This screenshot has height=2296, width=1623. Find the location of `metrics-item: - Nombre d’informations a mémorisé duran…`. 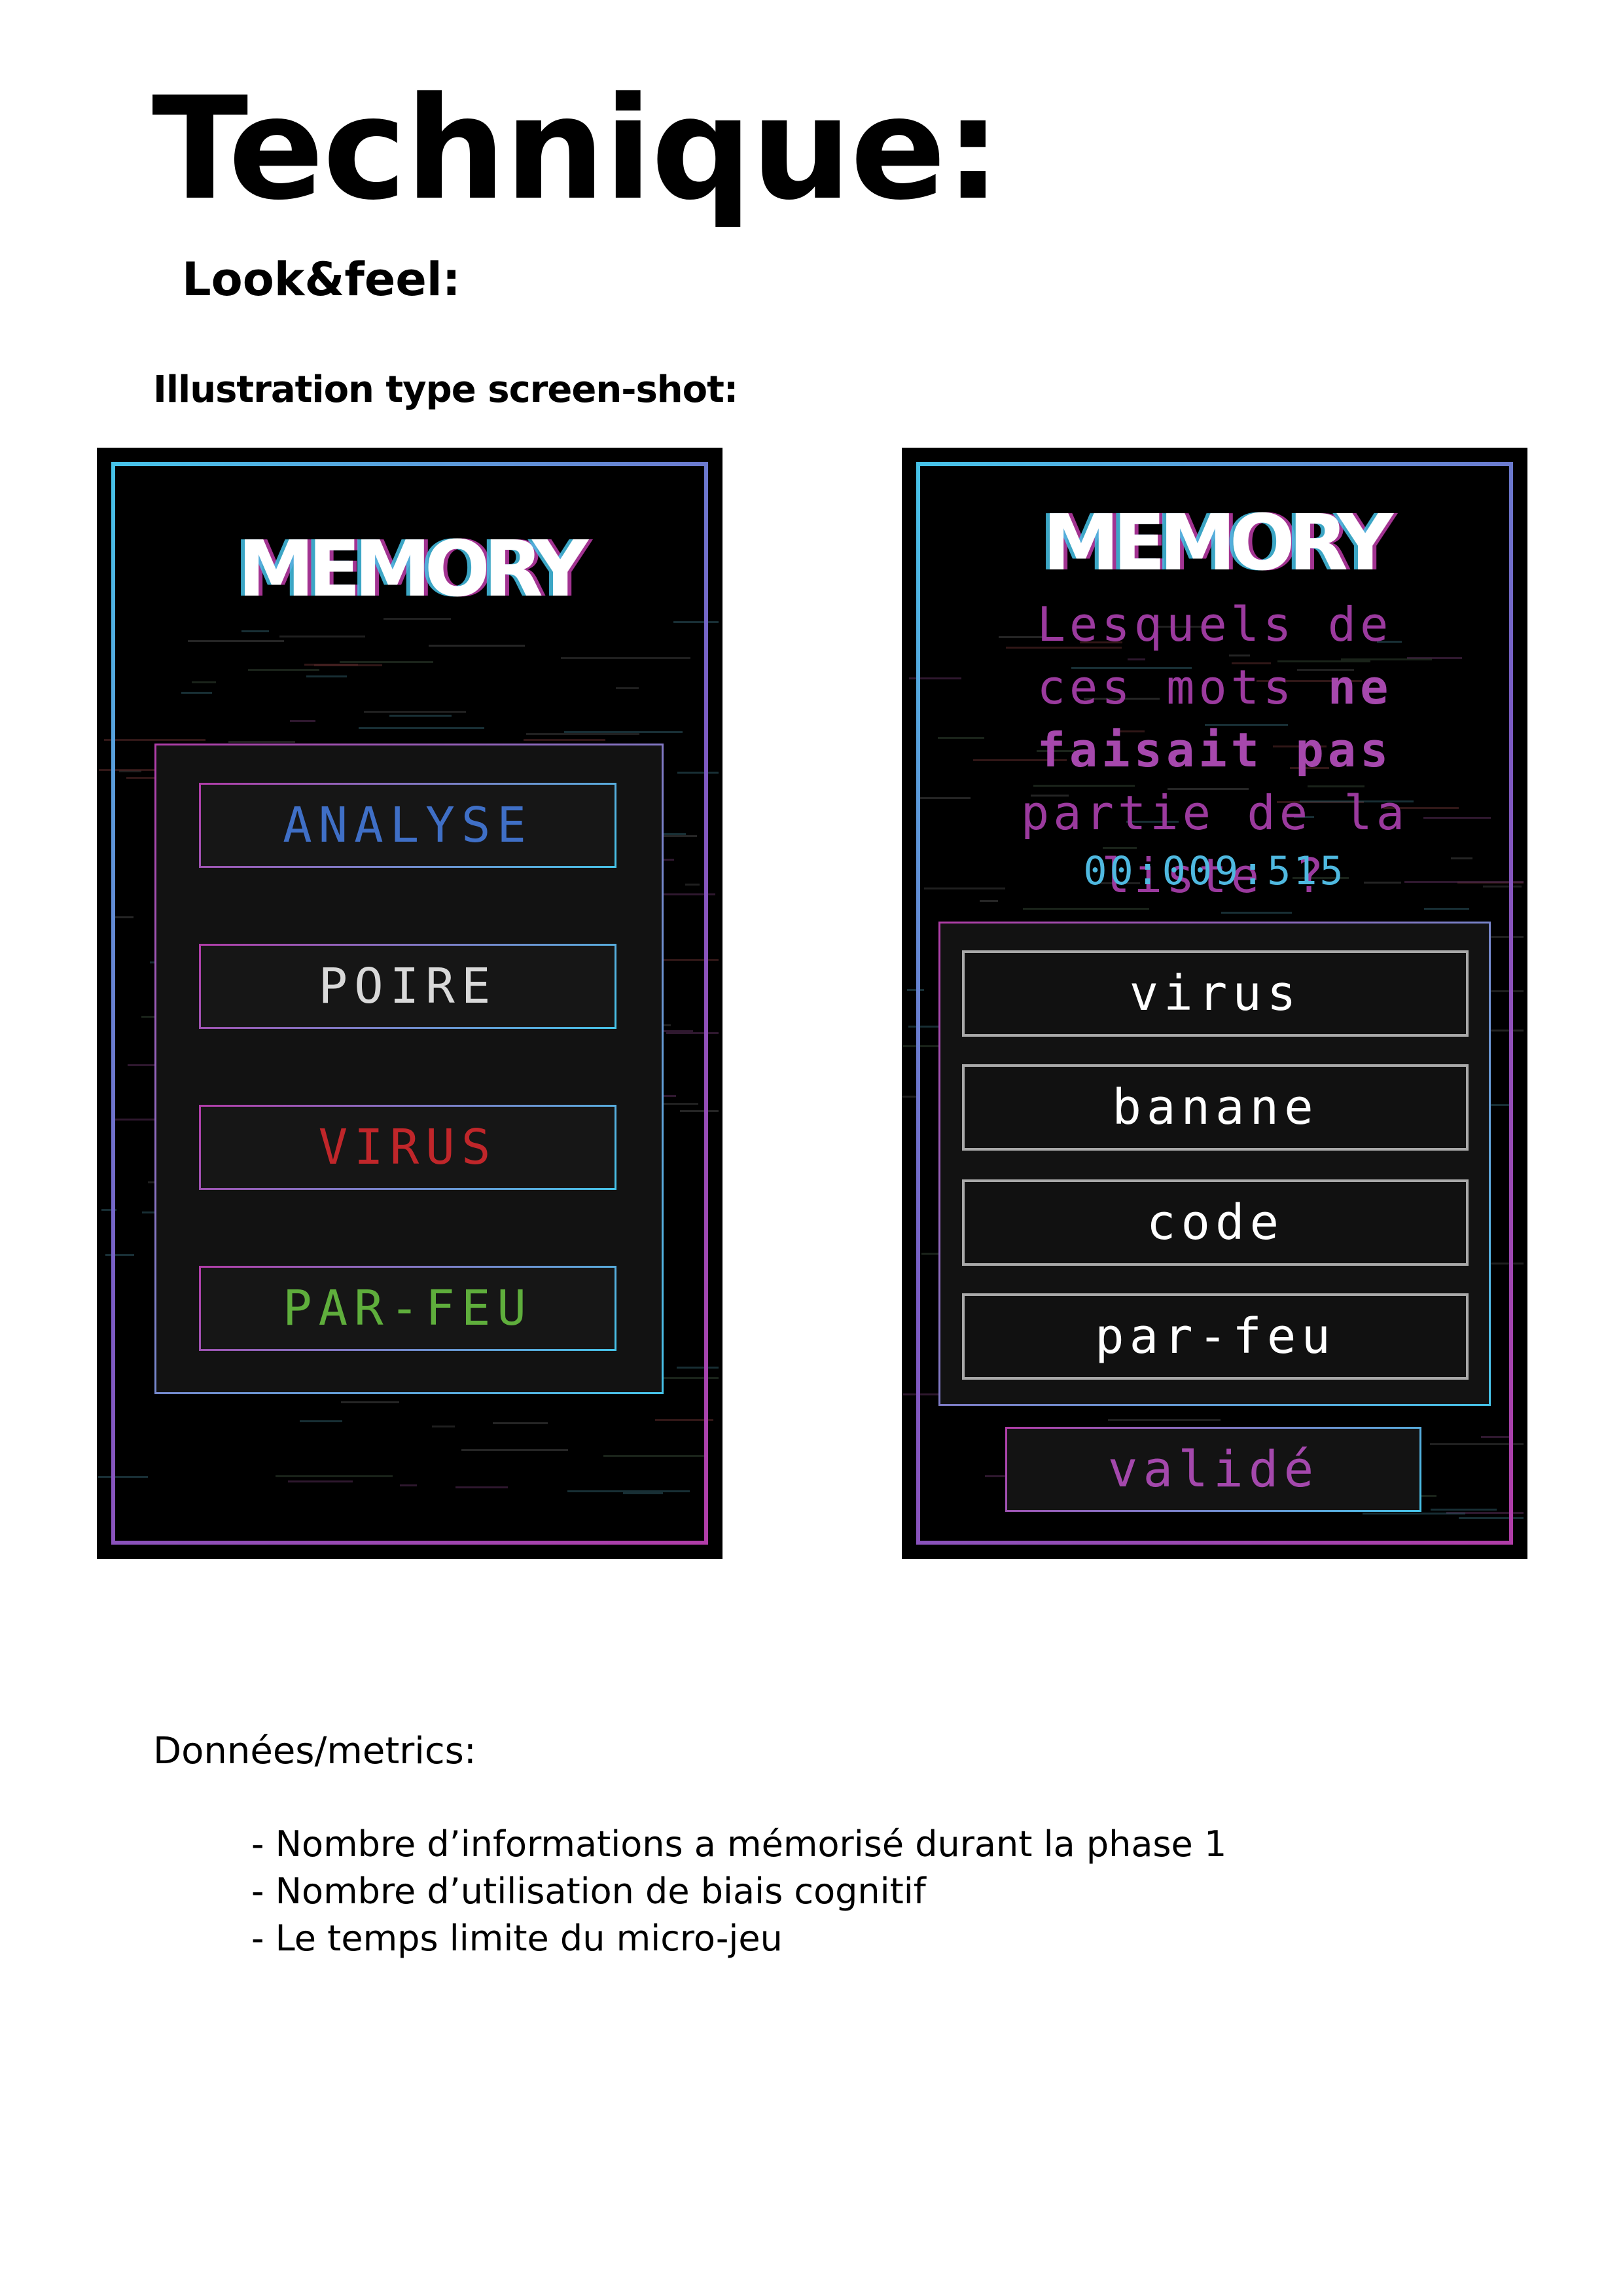

metrics-item: - Nombre d’informations a mémorisé duran… is located at coordinates (739, 1844).